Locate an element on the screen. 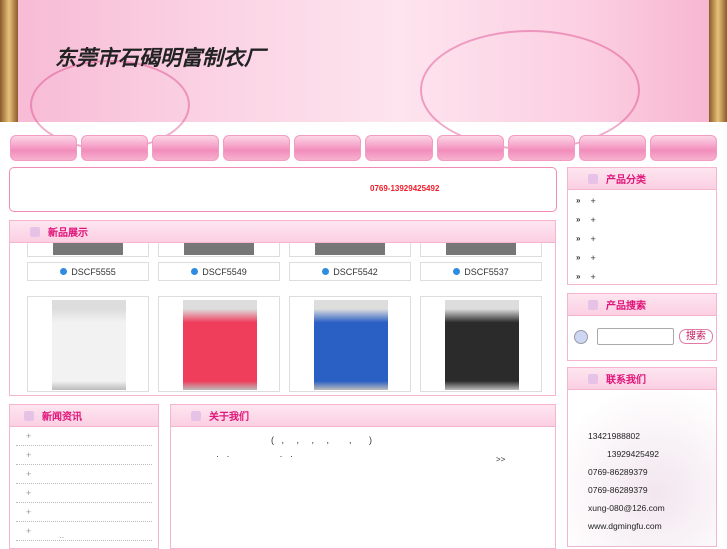  contact-mobile-2: 13929425492 is located at coordinates (633, 454).